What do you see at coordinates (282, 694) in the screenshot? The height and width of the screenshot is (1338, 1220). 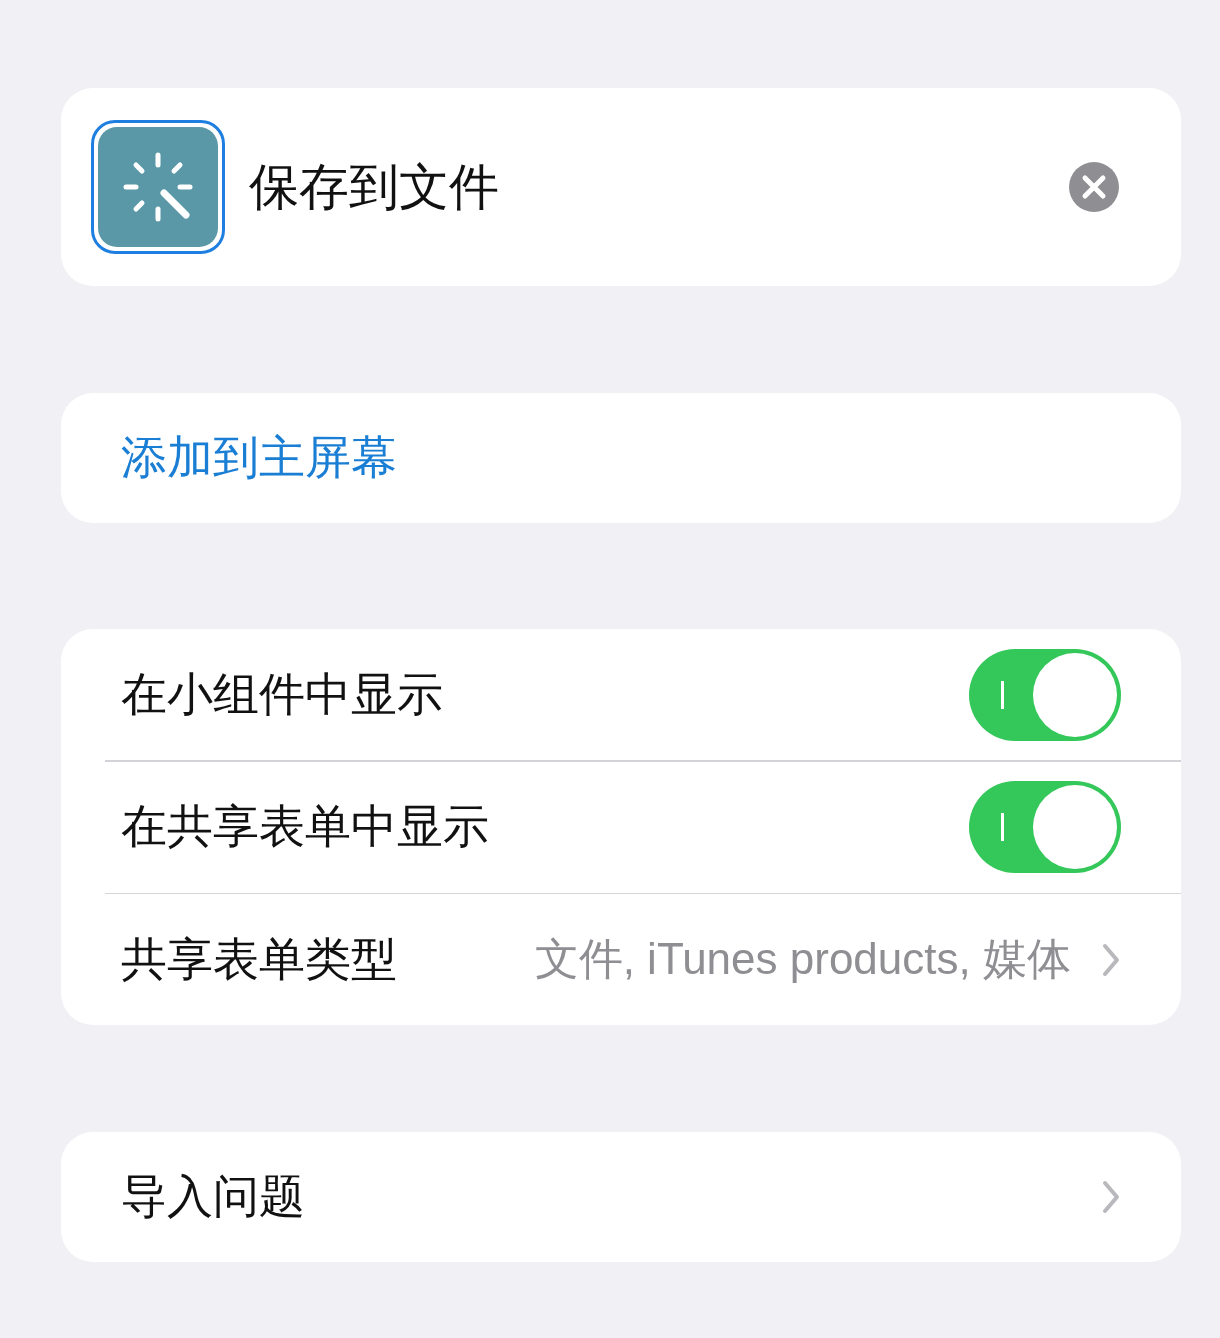 I see `setting-label: 在小组件中显示` at bounding box center [282, 694].